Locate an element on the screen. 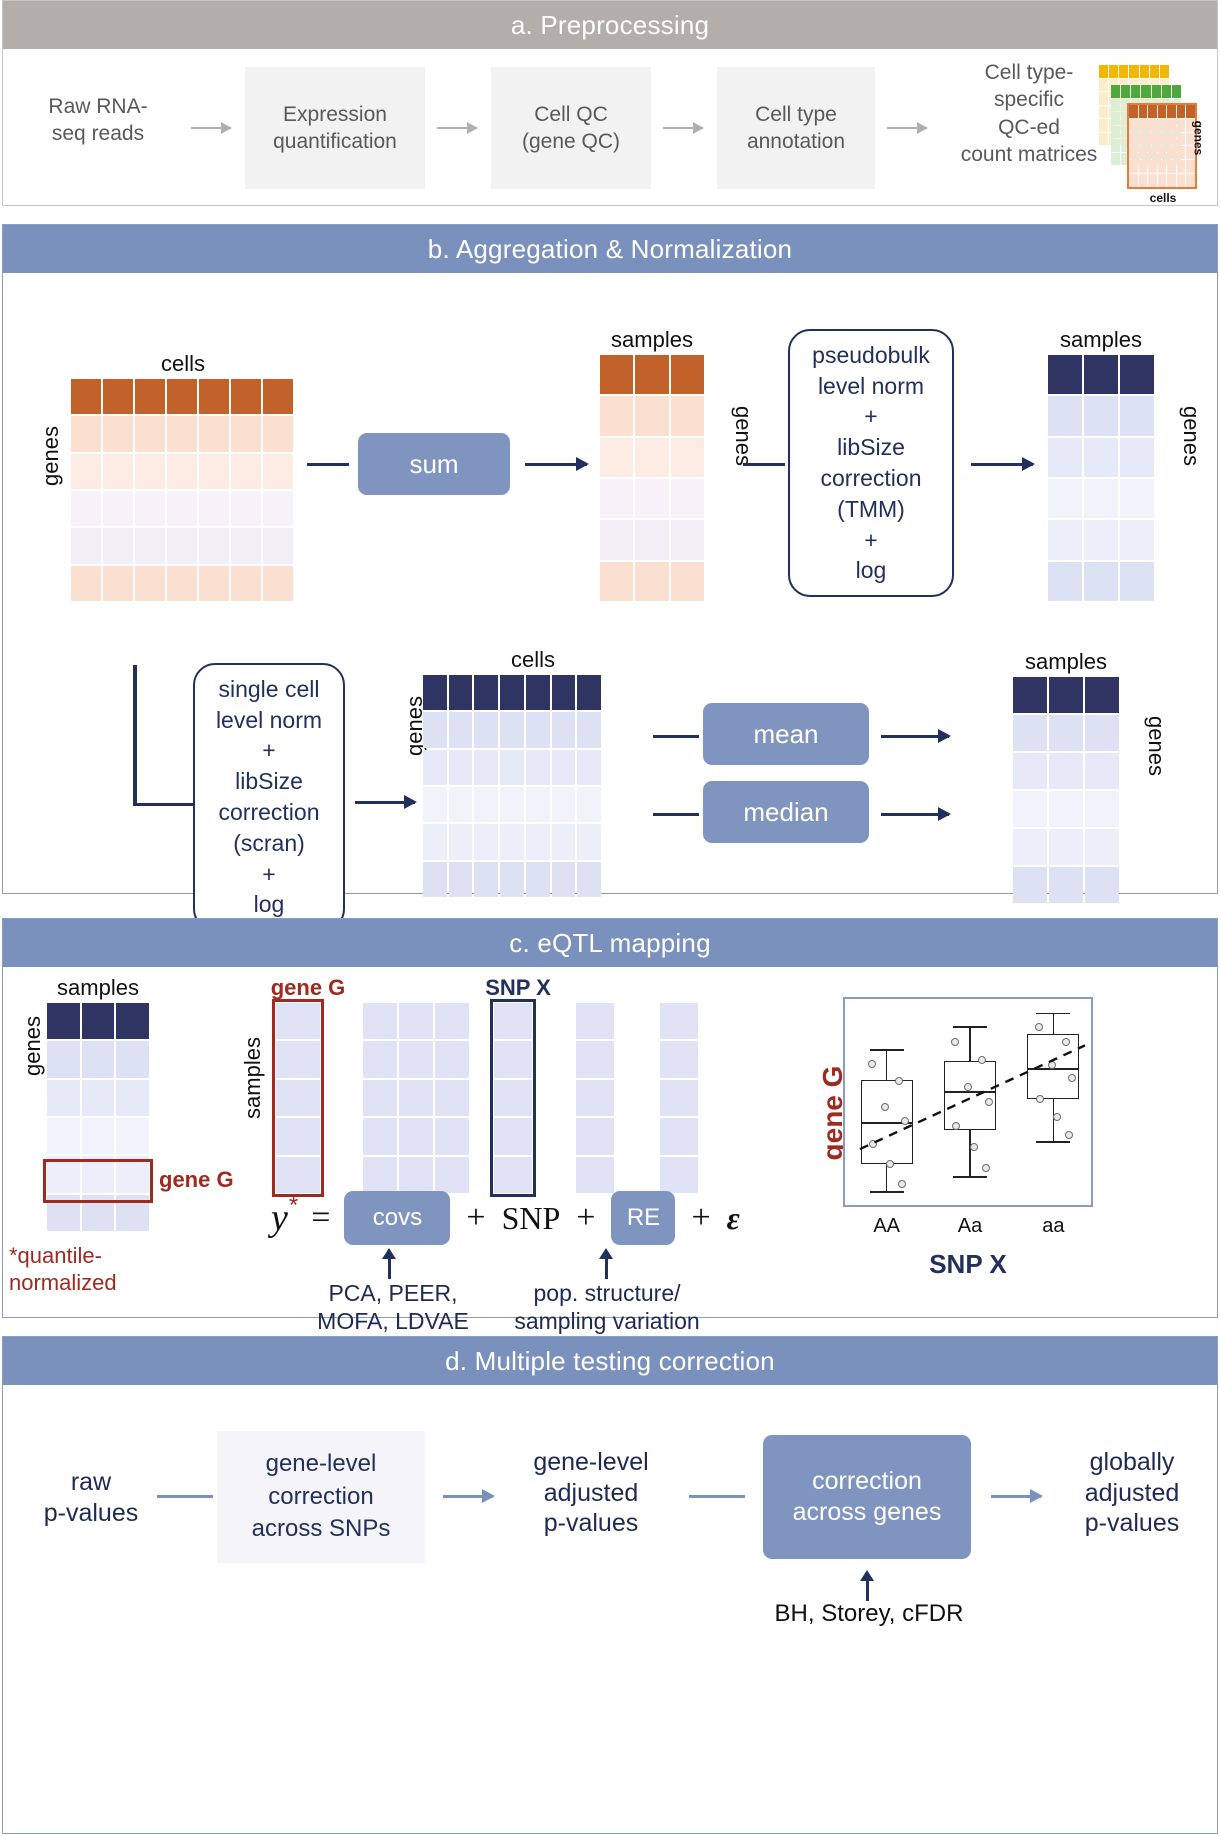  c-samples-side-label: samples is located at coordinates (252, 1078).